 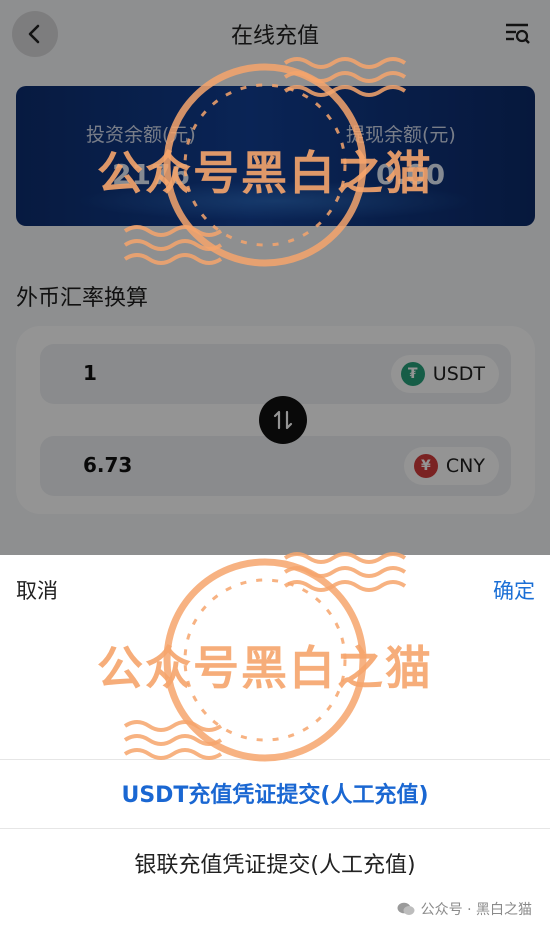 What do you see at coordinates (514, 590) in the screenshot?
I see `confirm-button: 确定` at bounding box center [514, 590].